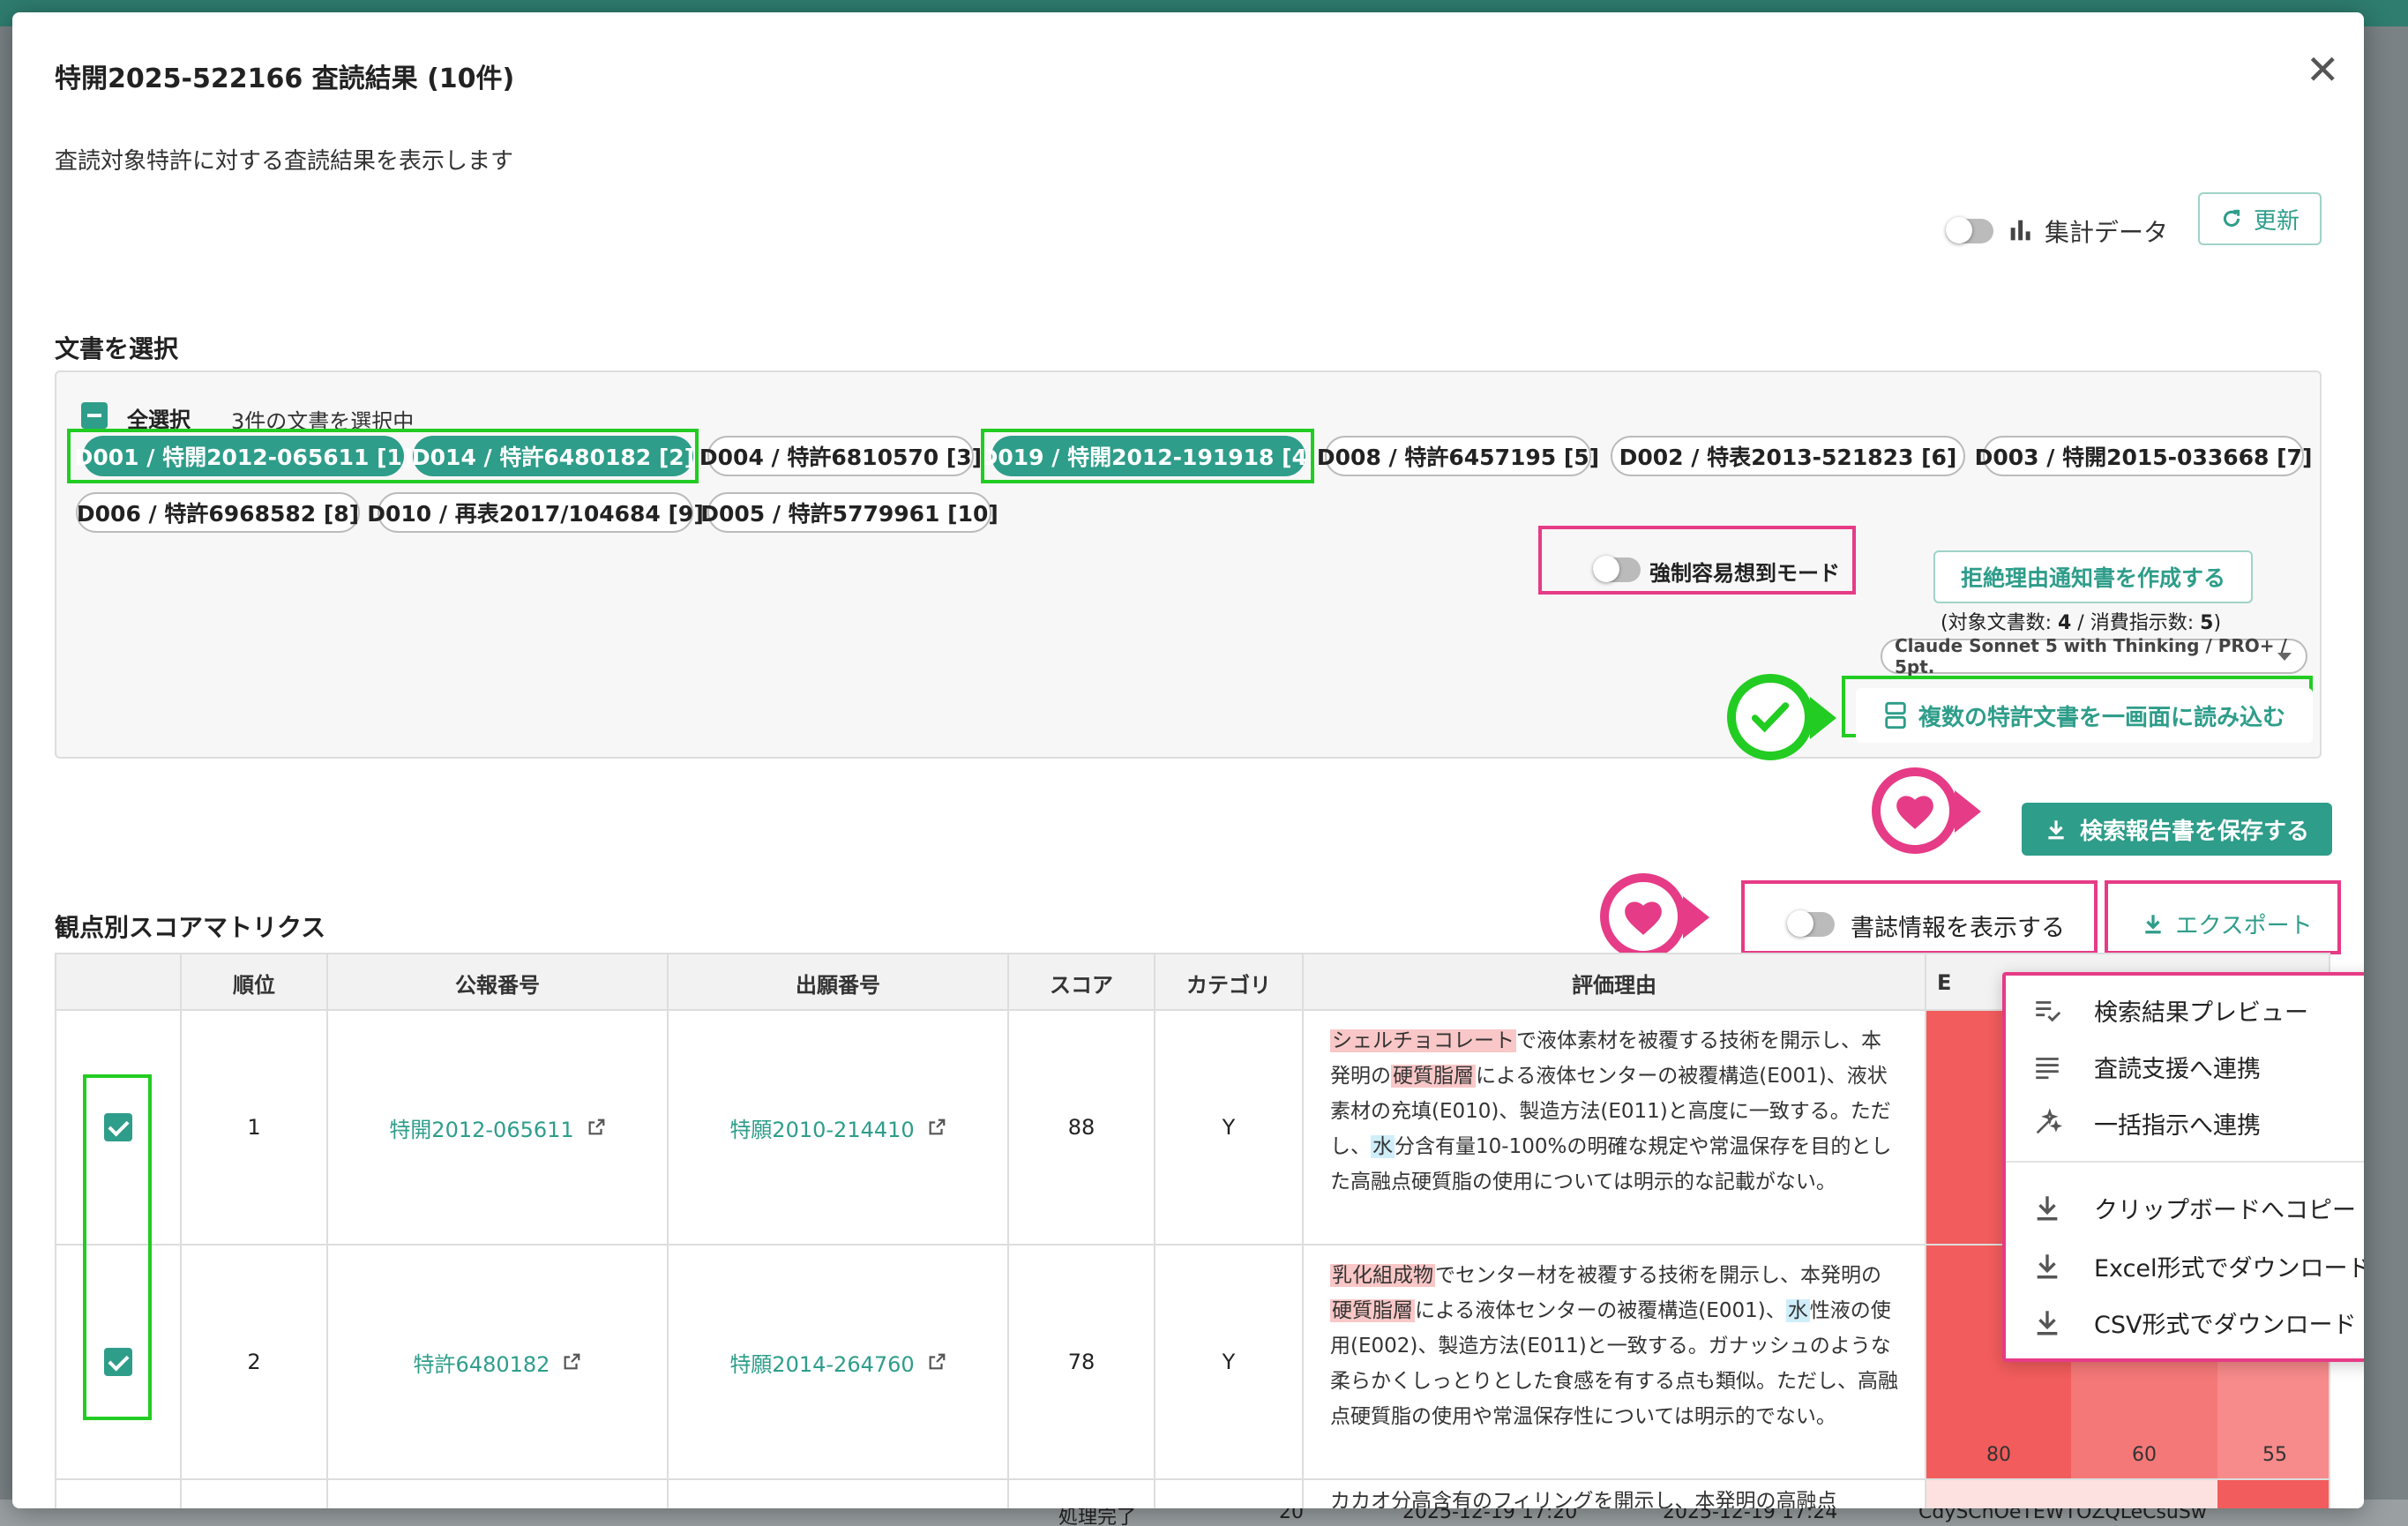 The image size is (2408, 1526). What do you see at coordinates (2185, 1010) in the screenshot?
I see `menu-item-preview: 検索結果プレビュー` at bounding box center [2185, 1010].